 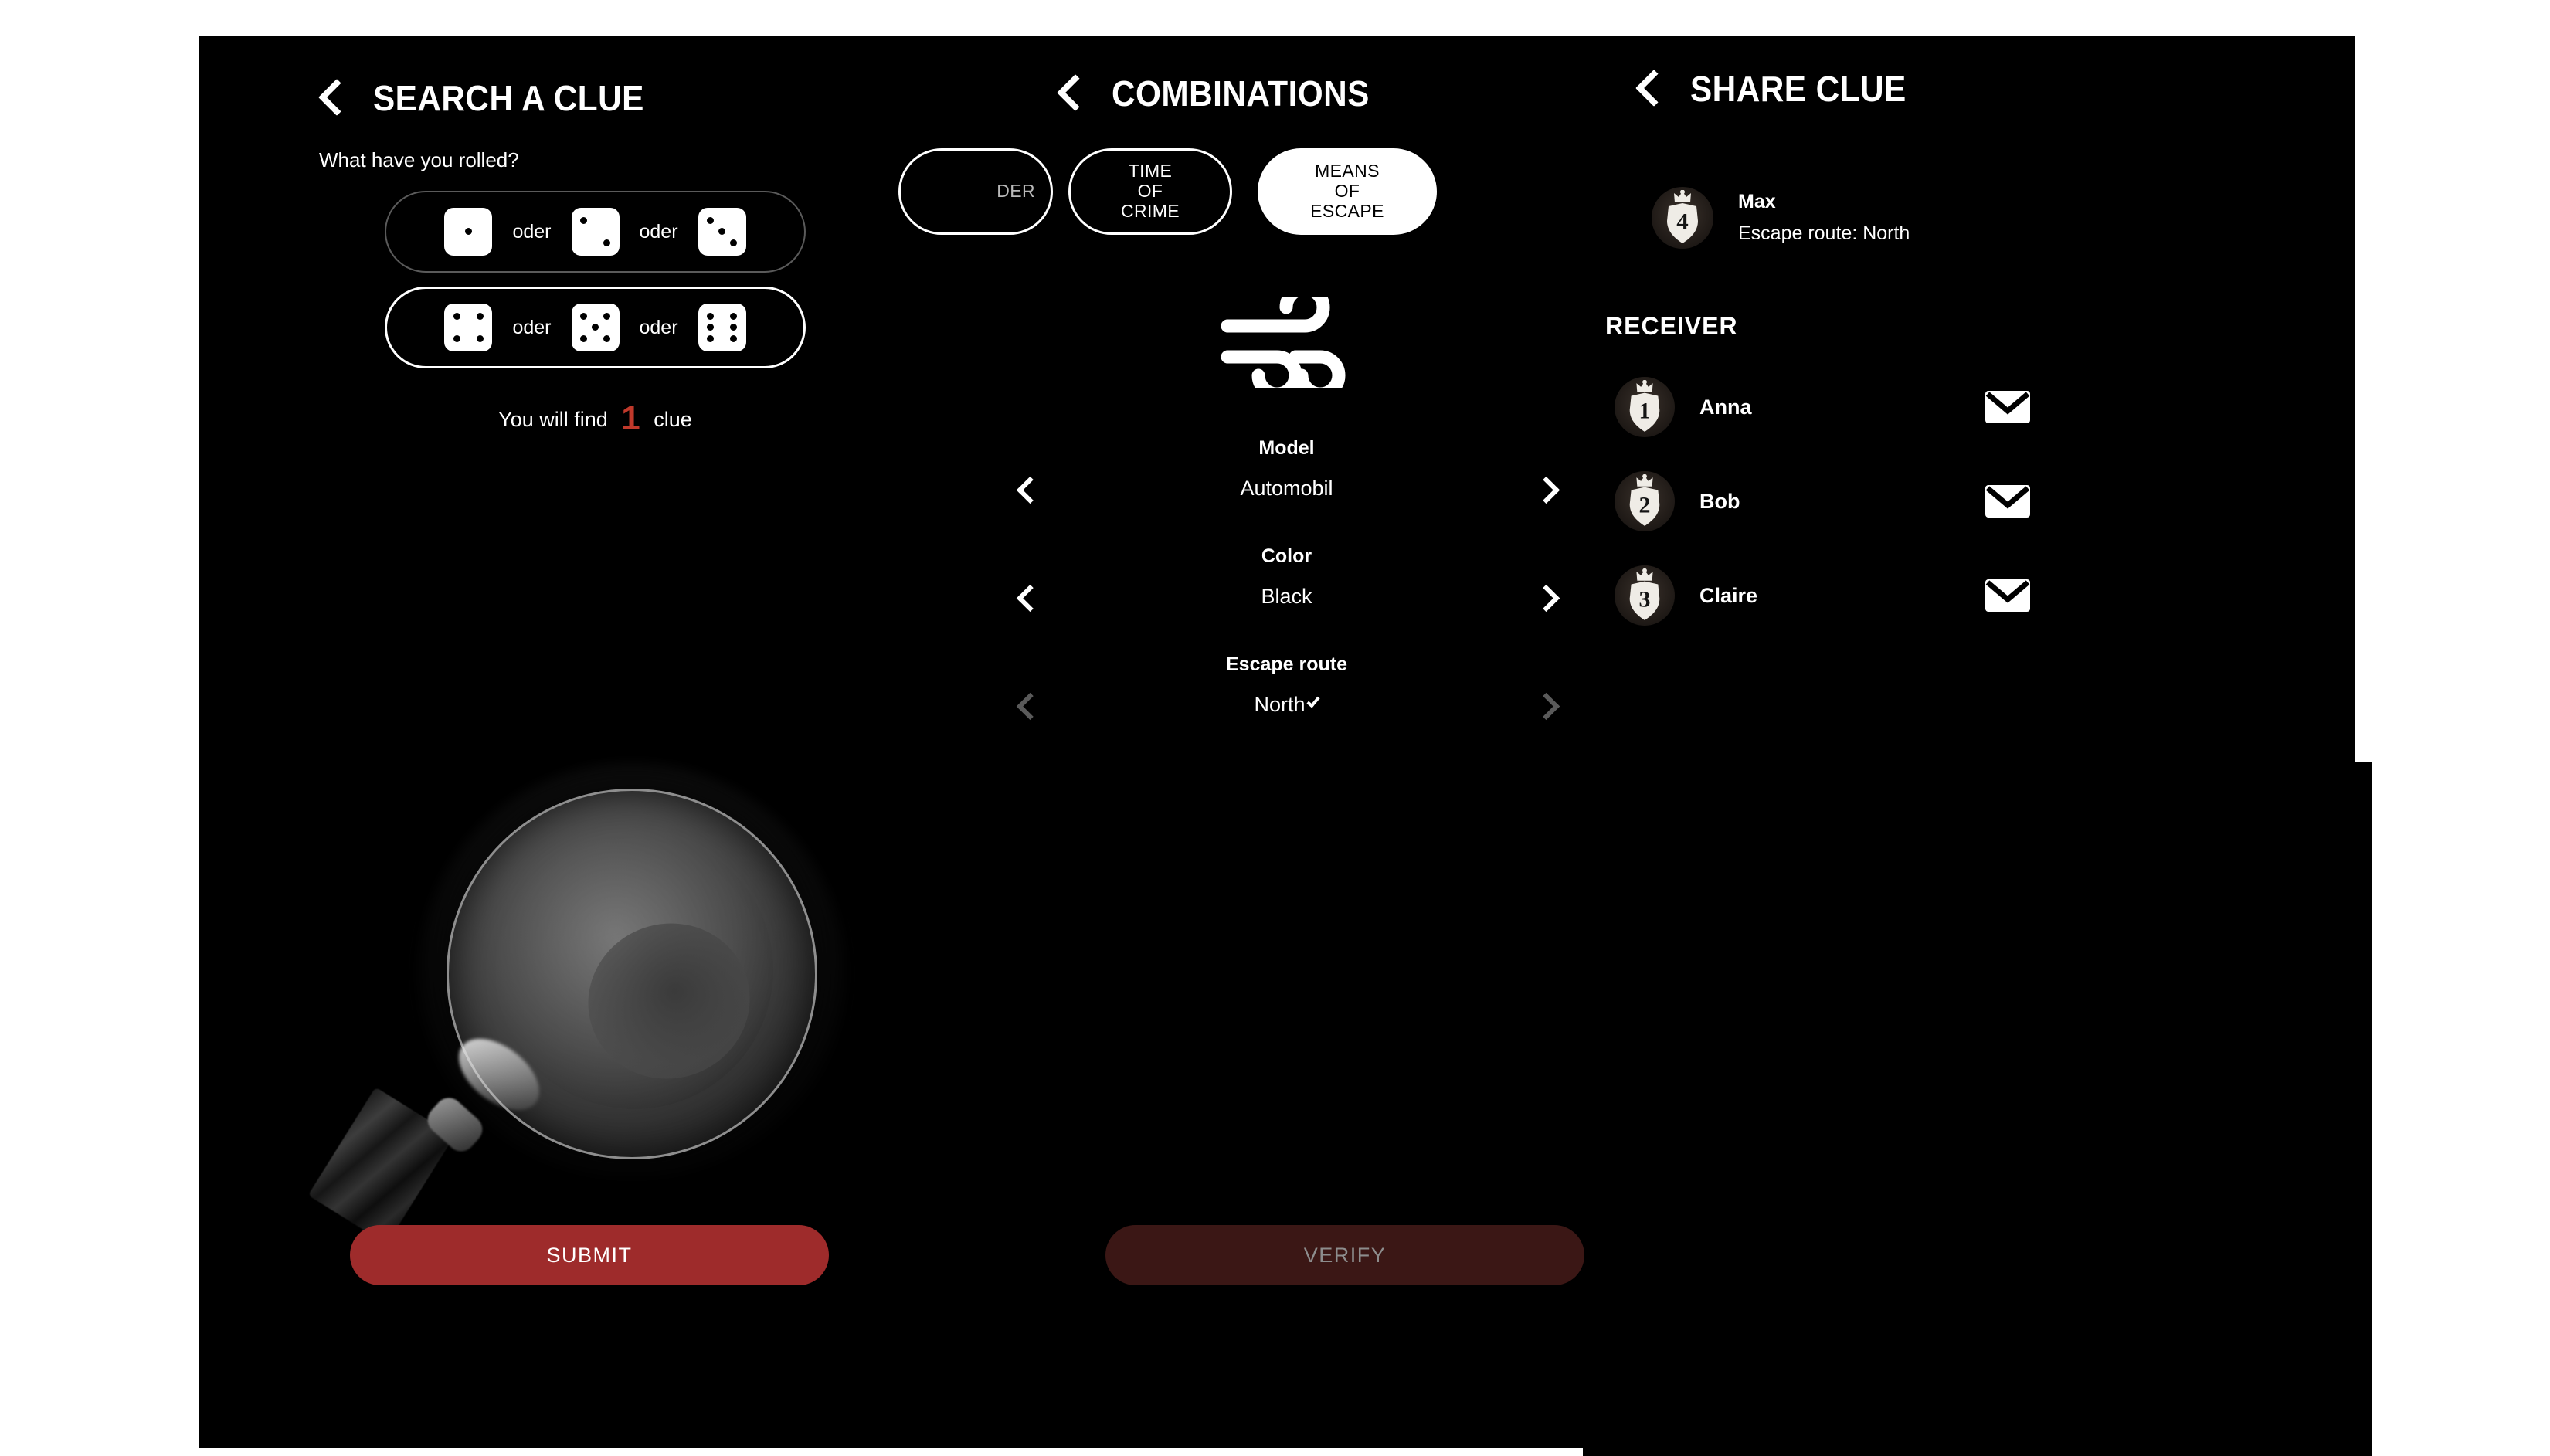 What do you see at coordinates (508, 98) in the screenshot?
I see `page-title: SEARCH A CLUE` at bounding box center [508, 98].